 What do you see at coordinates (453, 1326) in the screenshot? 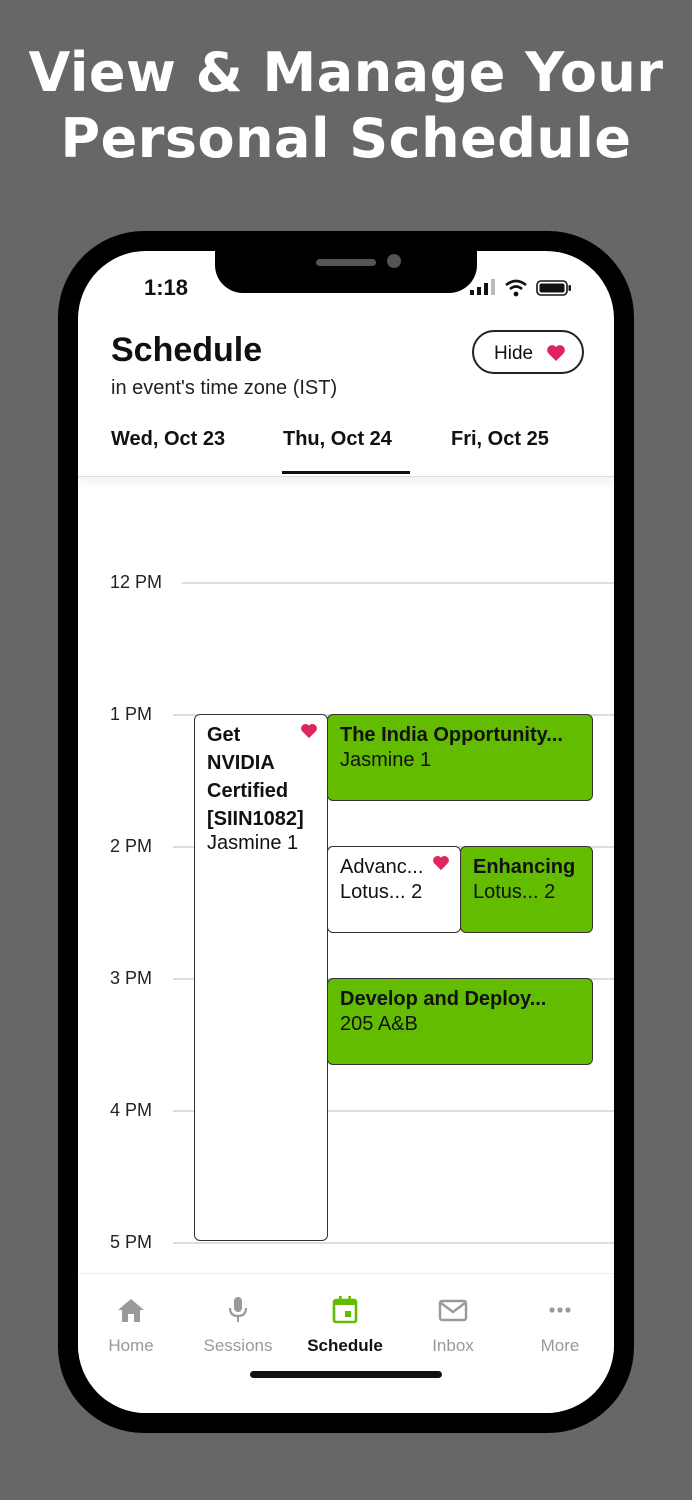
I see `nav-inbox: Inbox` at bounding box center [453, 1326].